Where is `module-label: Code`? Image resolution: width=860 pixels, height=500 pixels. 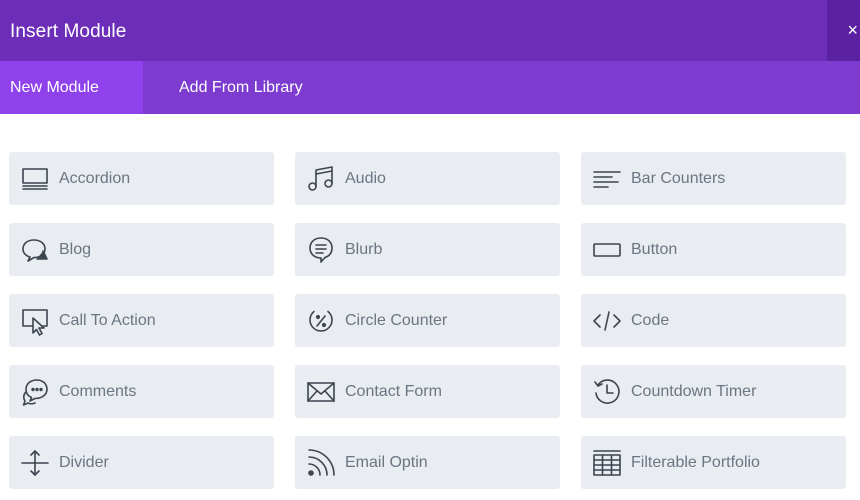
module-label: Code is located at coordinates (650, 320).